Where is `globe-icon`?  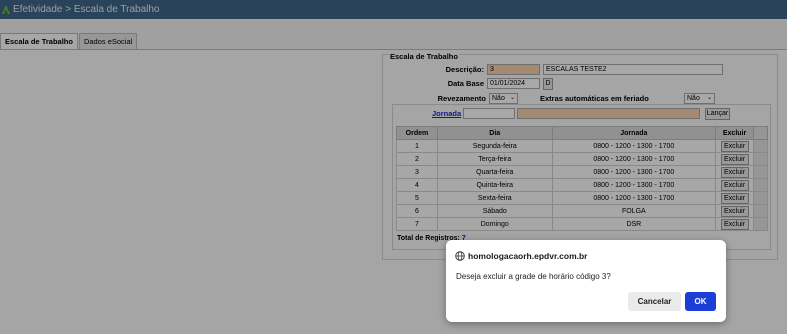
globe-icon is located at coordinates (460, 256).